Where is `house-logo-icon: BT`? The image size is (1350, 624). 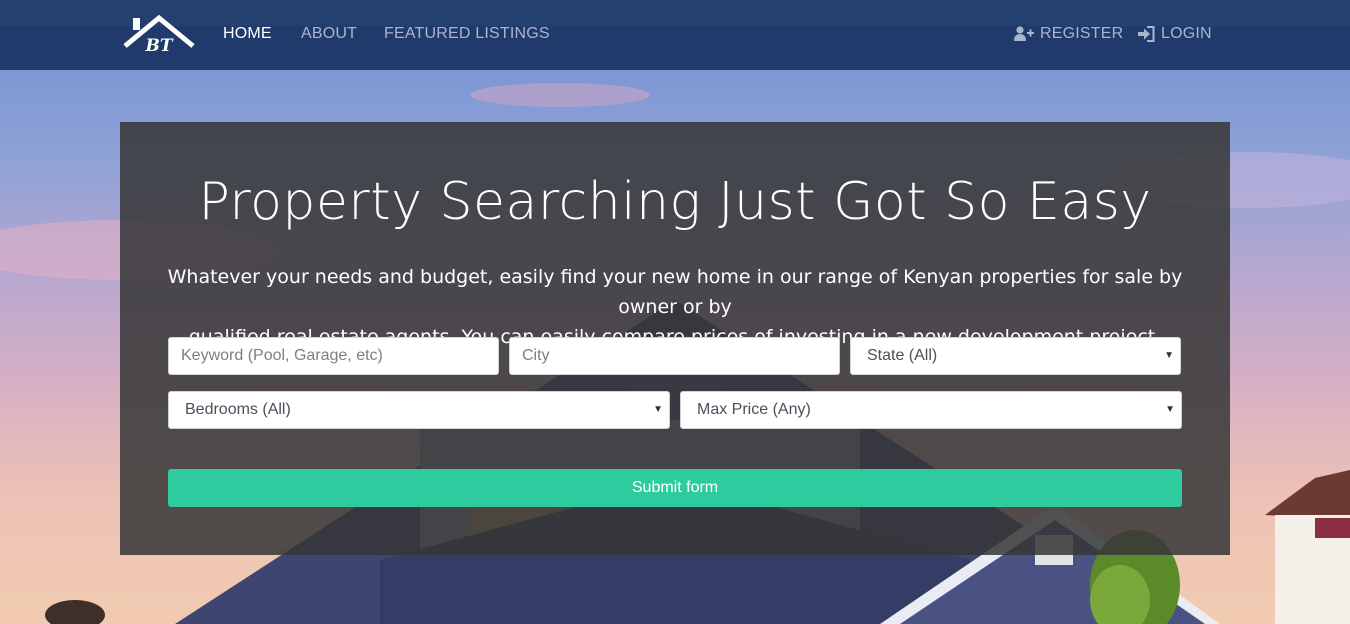
house-logo-icon: BT is located at coordinates (159, 35).